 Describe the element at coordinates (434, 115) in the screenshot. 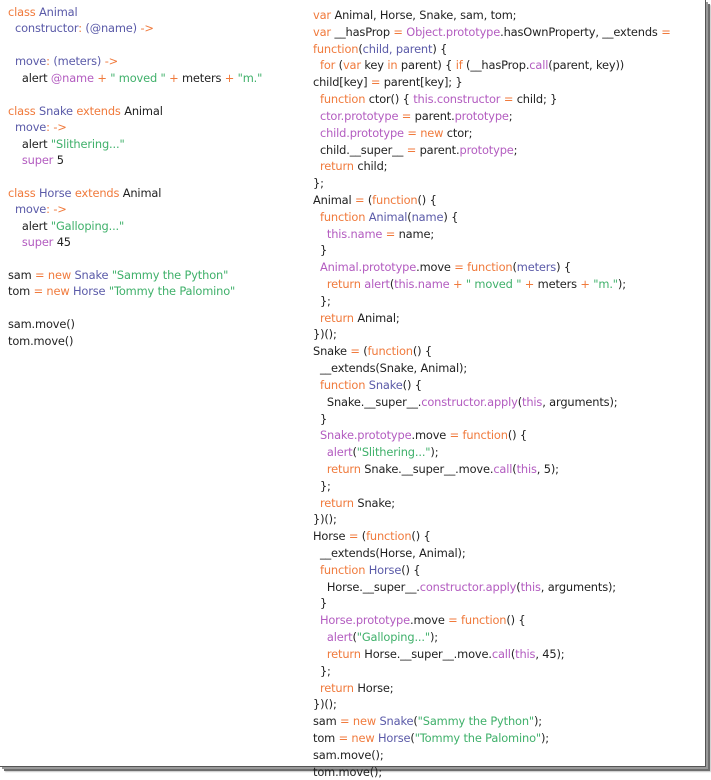

I see `code-token: parent.` at that location.